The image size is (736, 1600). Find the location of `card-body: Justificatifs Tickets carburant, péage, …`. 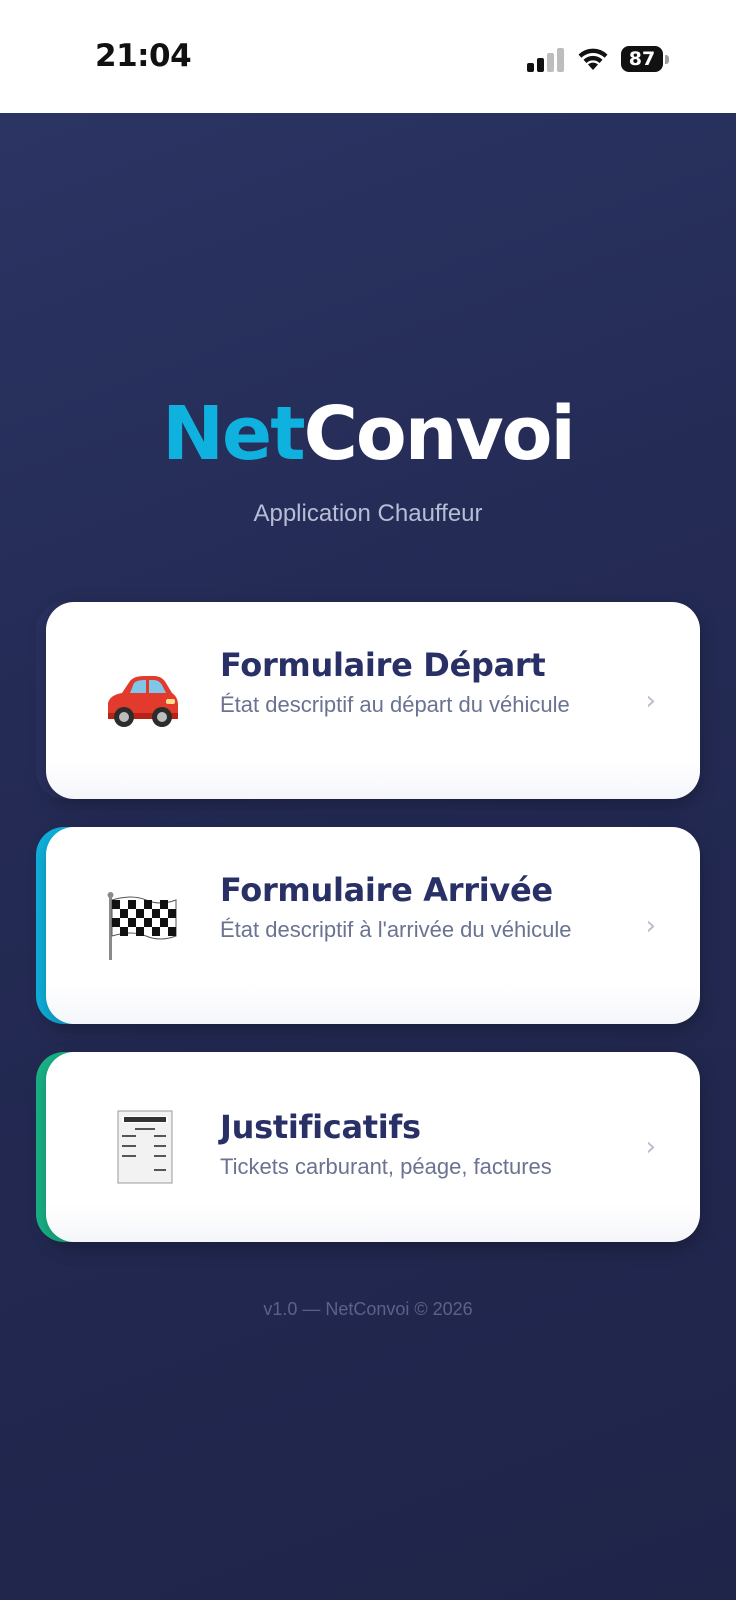

card-body: Justificatifs Tickets carburant, péage, … is located at coordinates (373, 1147).